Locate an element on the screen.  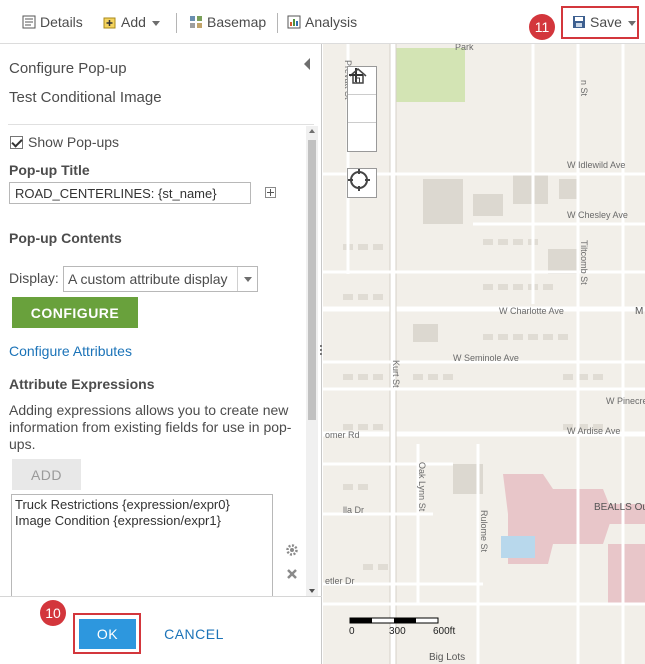
scale-bar: 0 300 600ft is located at coordinates (402, 631).